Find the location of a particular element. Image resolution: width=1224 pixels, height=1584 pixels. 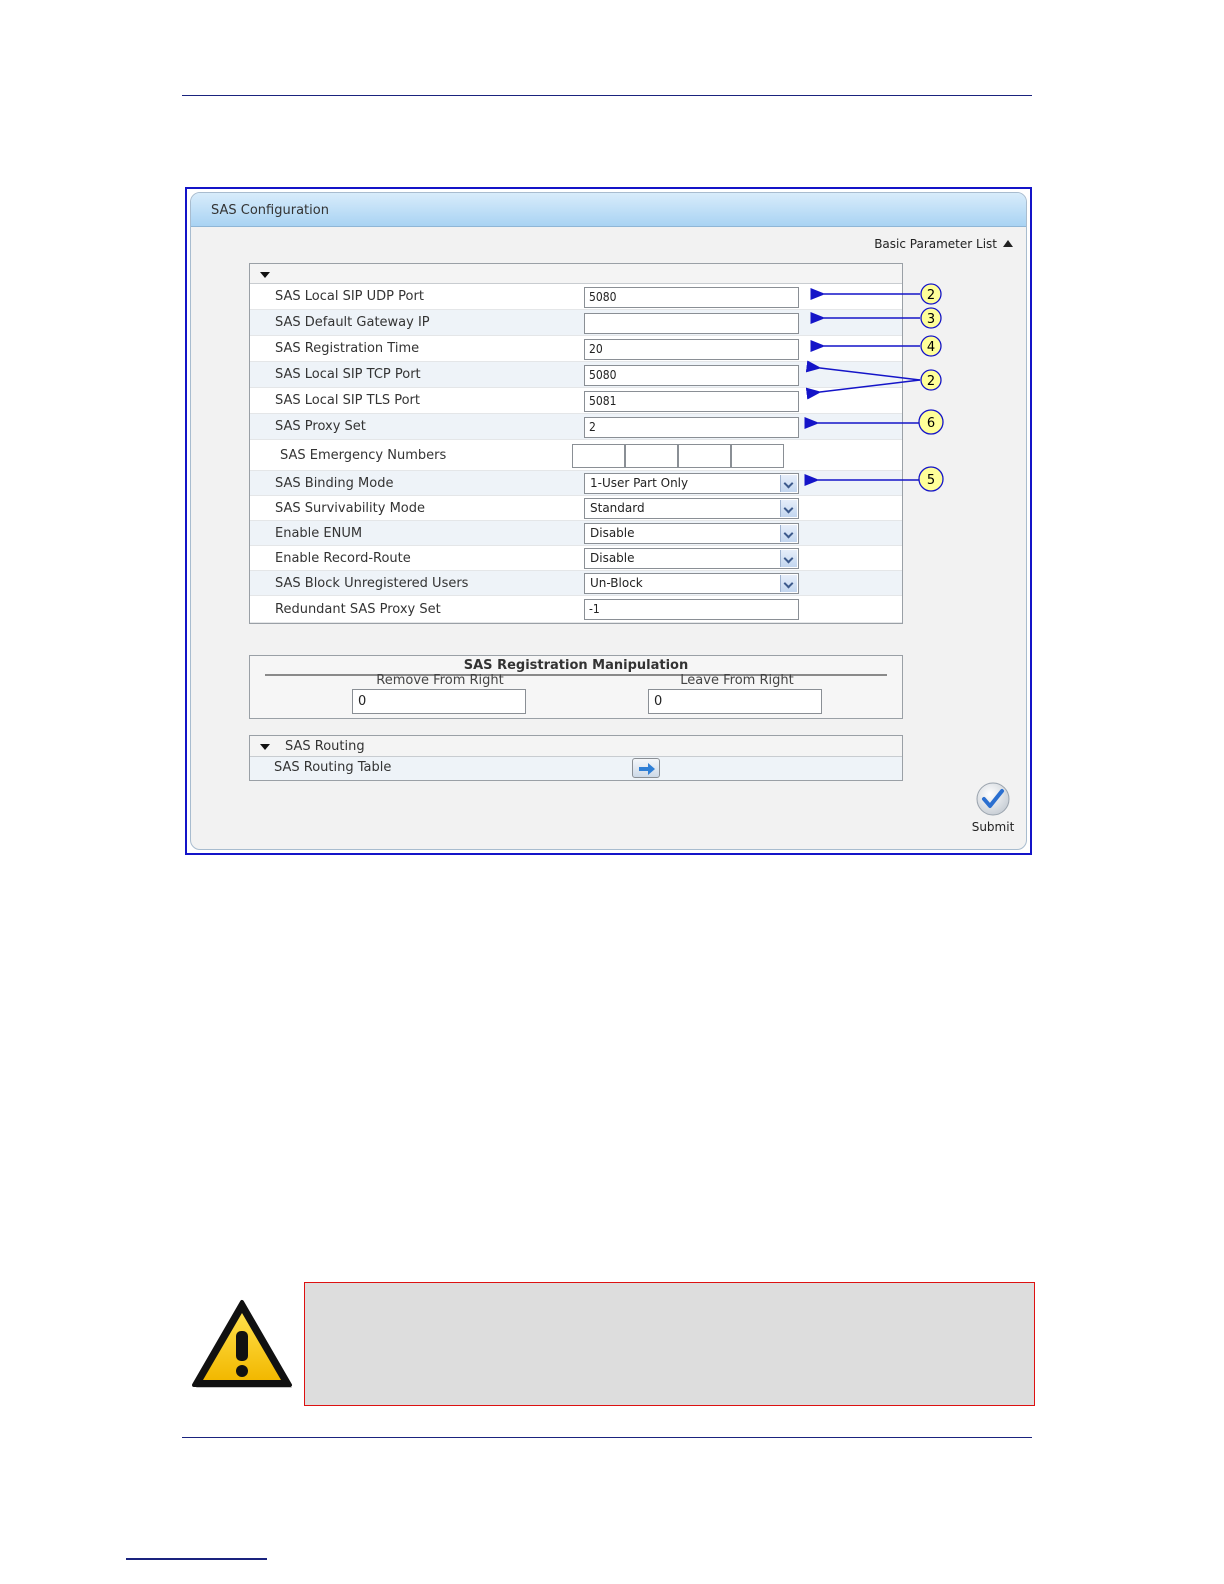

param-row: SAS Block Unregistered Users Un-Block is located at coordinates (576, 583).